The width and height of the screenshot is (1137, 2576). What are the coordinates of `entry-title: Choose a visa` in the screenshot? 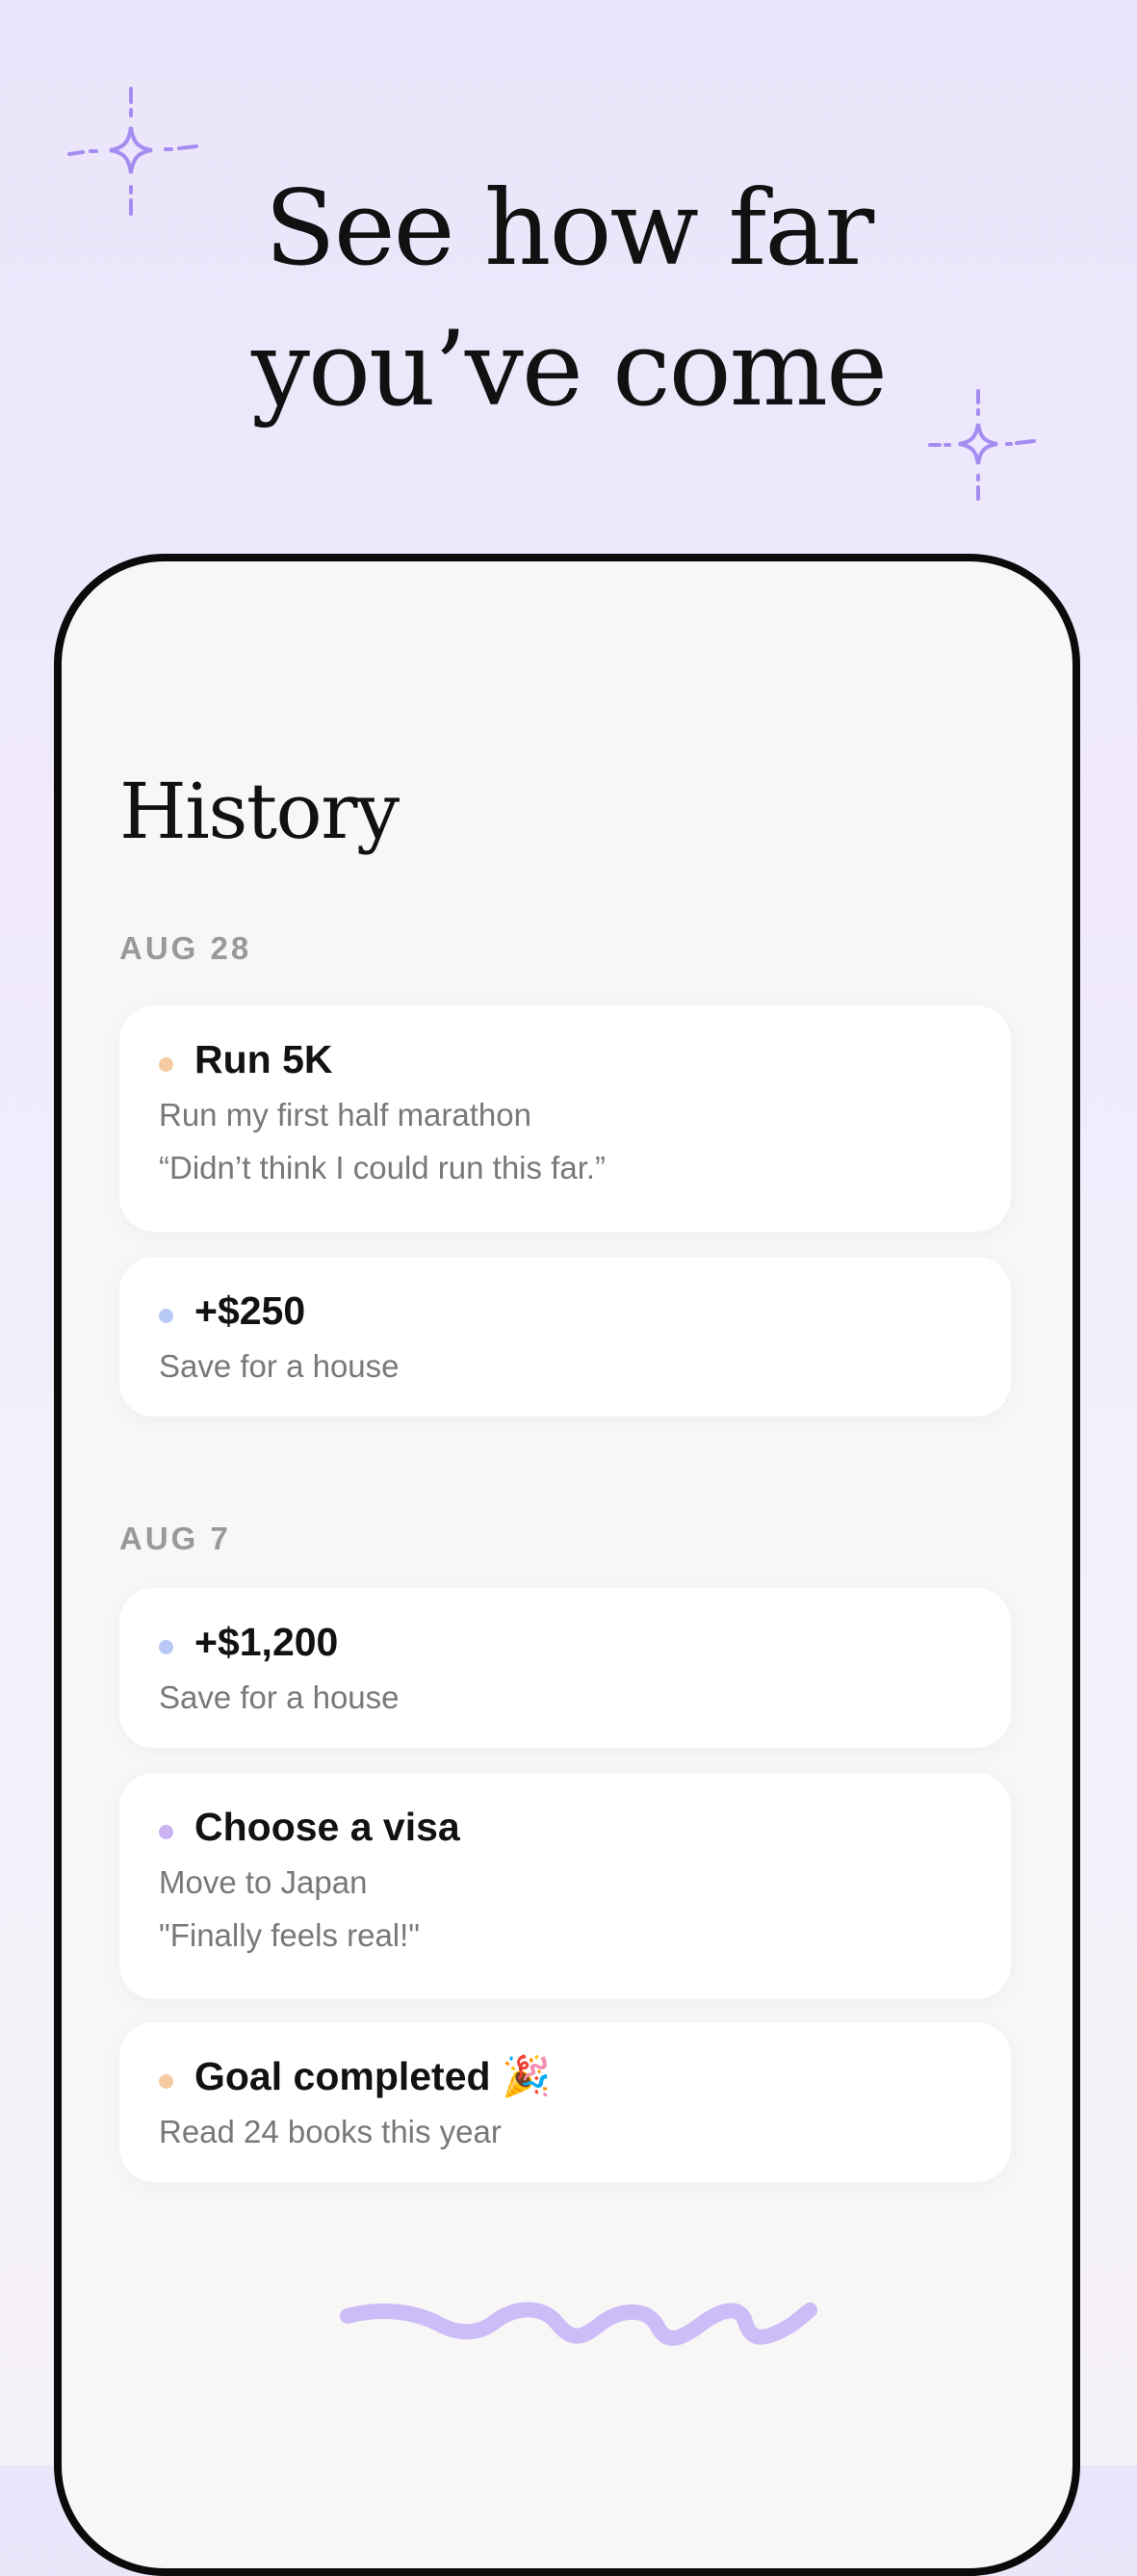 It's located at (327, 1827).